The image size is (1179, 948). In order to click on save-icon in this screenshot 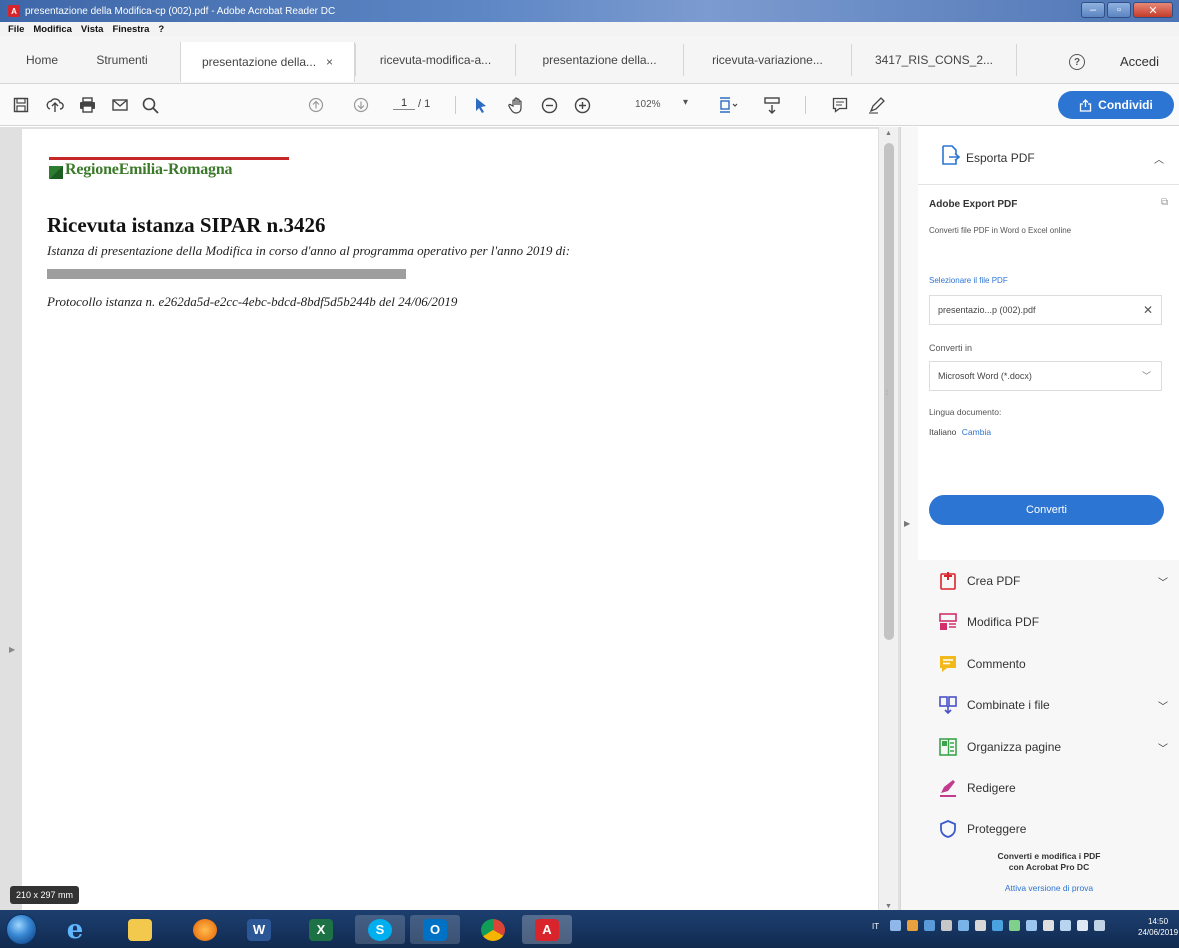, I will do `click(21, 105)`.